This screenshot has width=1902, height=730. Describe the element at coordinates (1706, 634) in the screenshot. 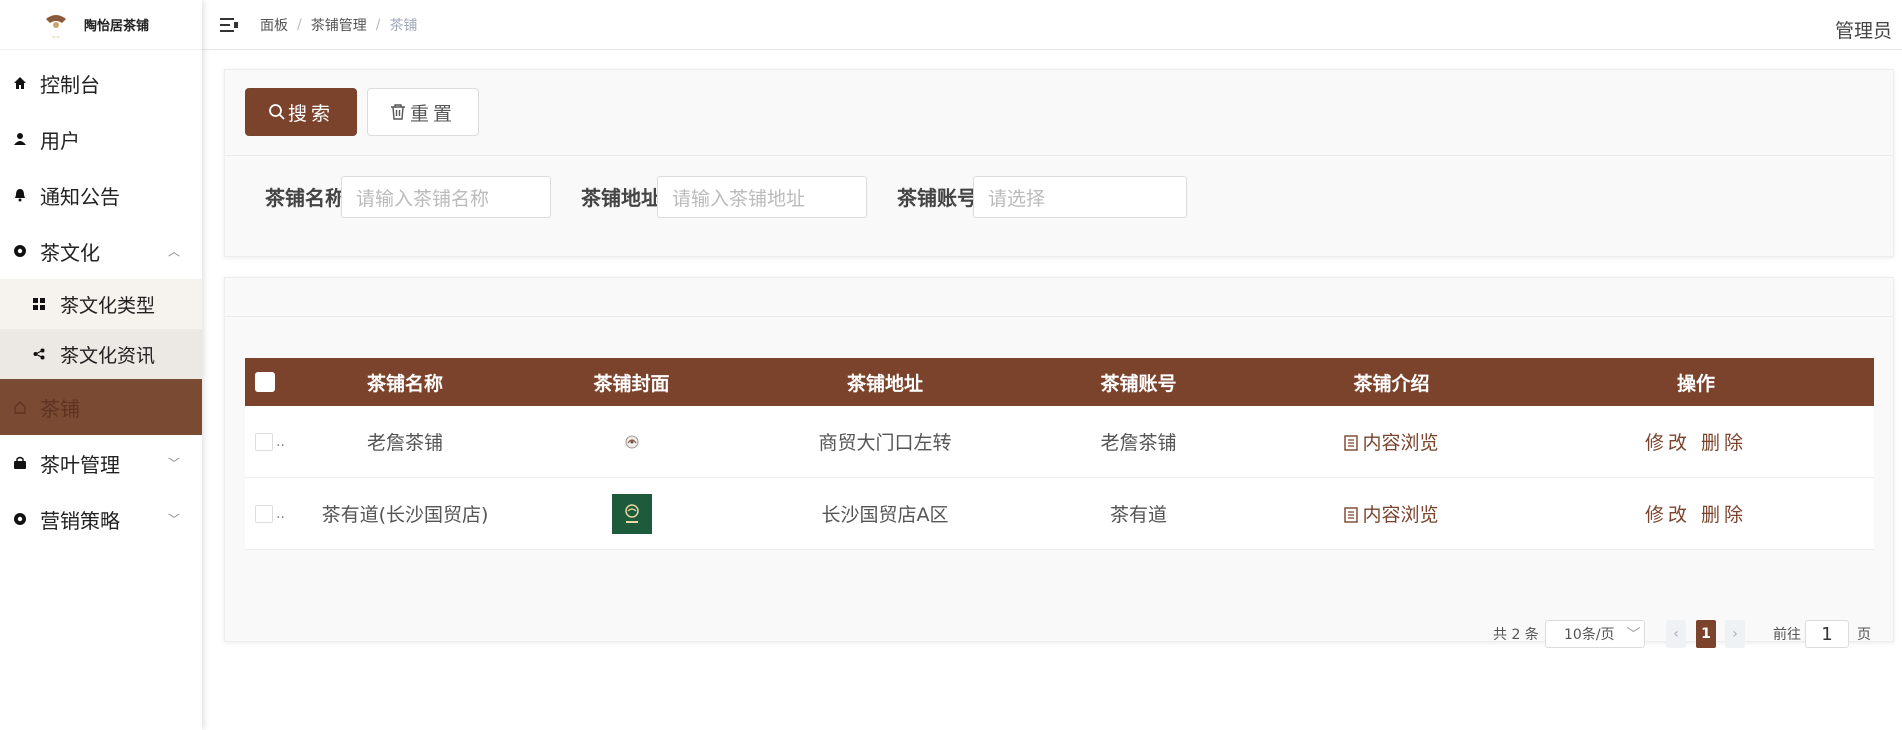

I see `current-page: 1` at that location.